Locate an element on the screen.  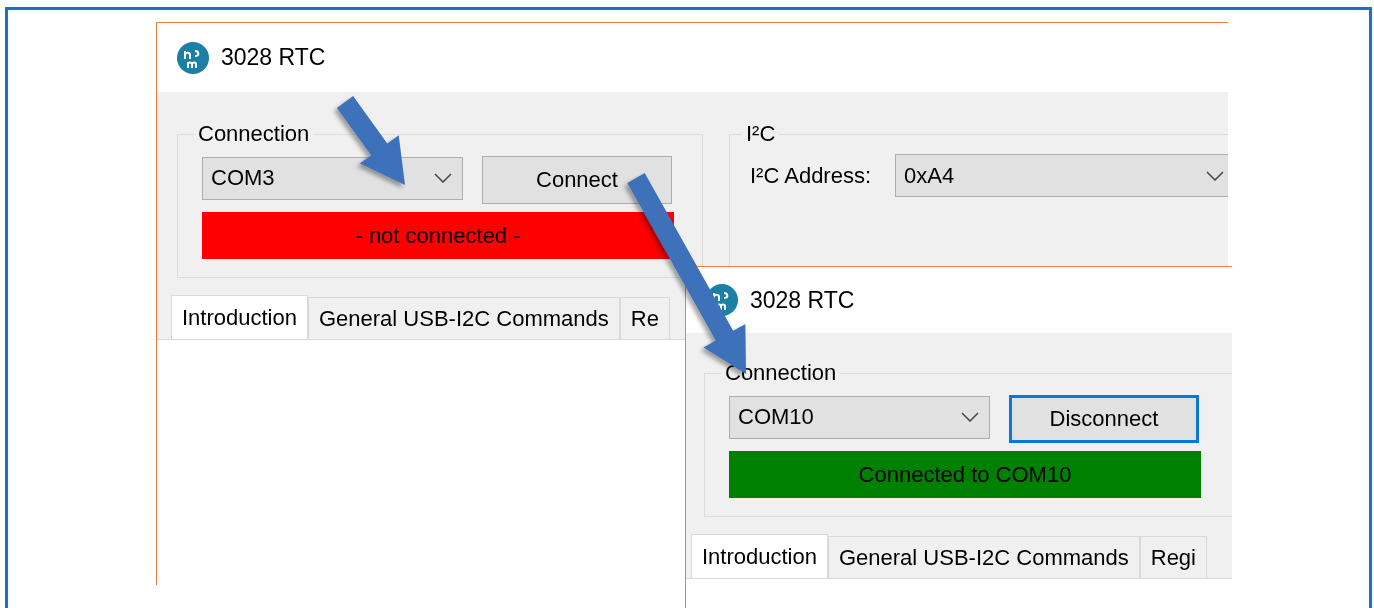
connect-button: Connect is located at coordinates (577, 180).